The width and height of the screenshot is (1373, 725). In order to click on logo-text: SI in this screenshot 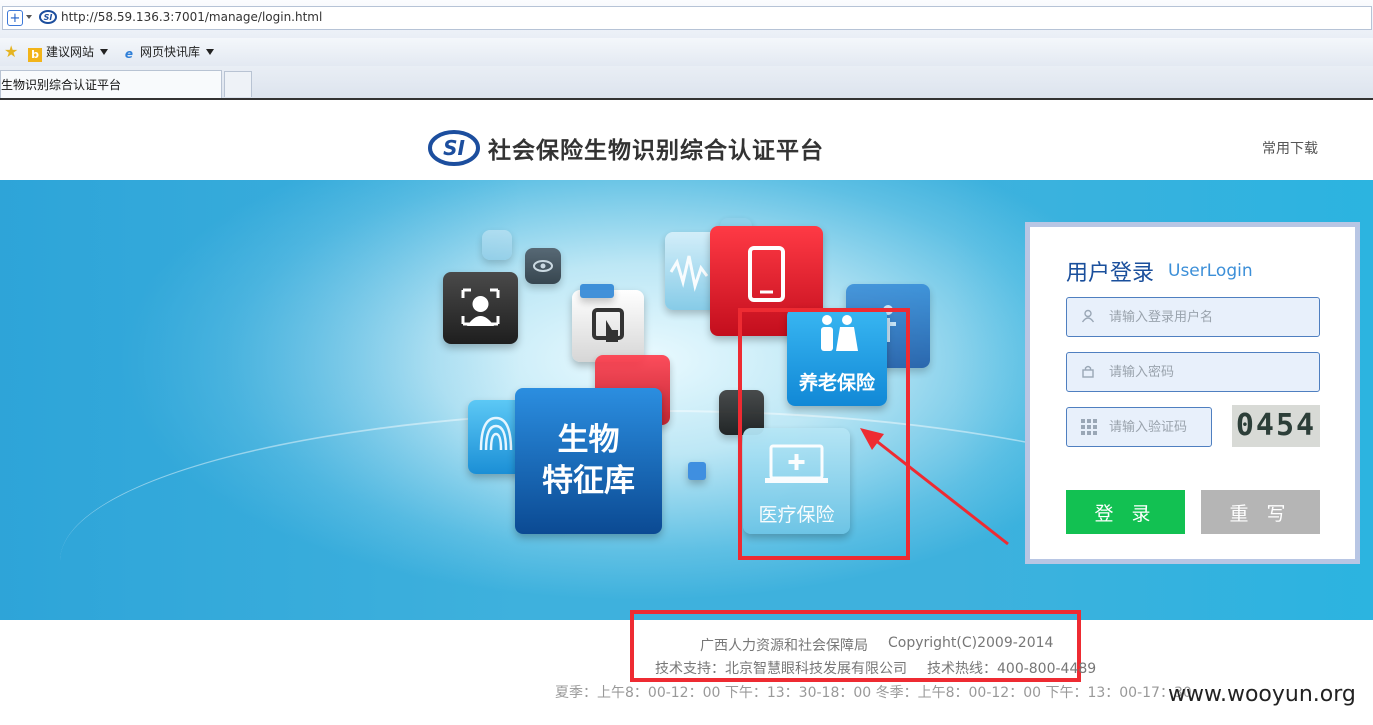, I will do `click(454, 148)`.